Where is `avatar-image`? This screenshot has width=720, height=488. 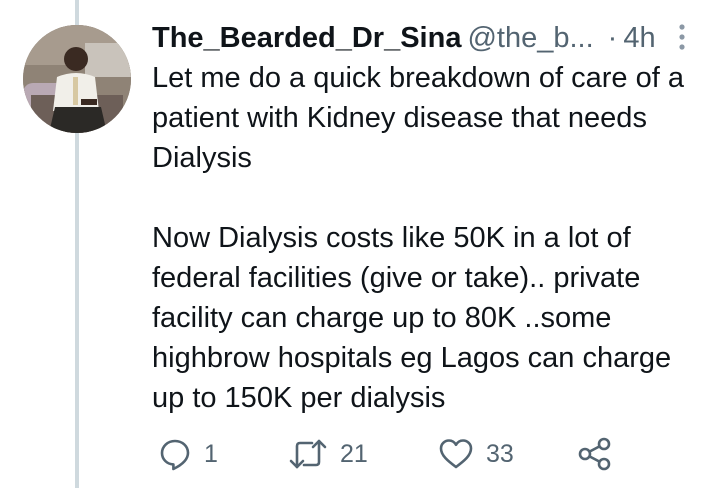
avatar-image is located at coordinates (77, 79).